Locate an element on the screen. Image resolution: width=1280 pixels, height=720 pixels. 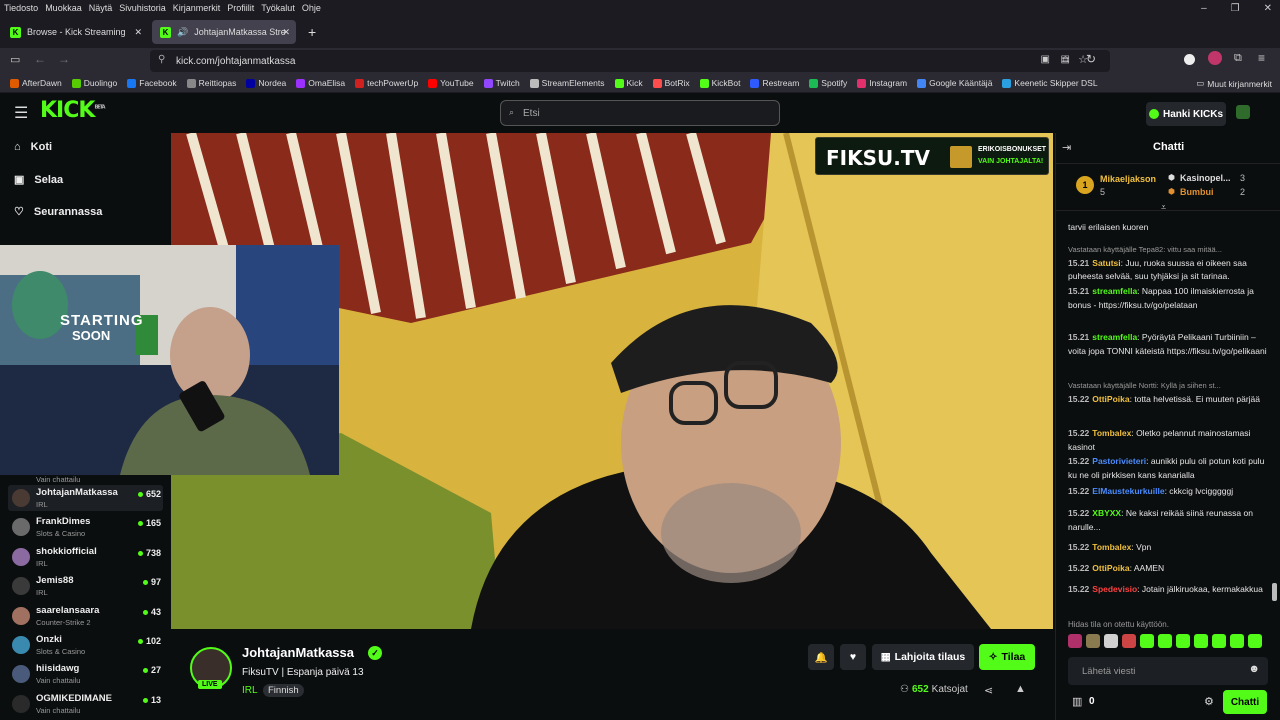
follow-heart-button: ♥ is located at coordinates (853, 657).